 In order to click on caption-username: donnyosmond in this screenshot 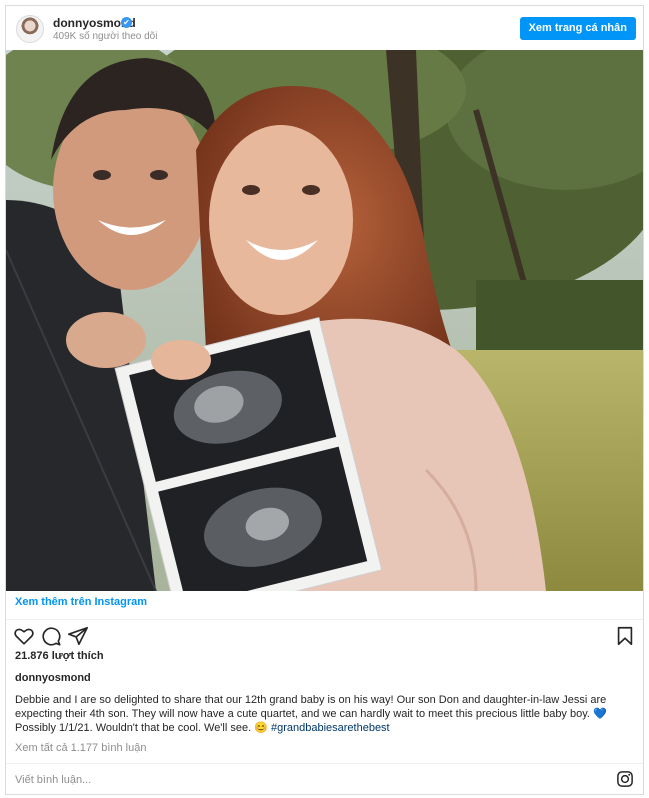, I will do `click(53, 678)`.